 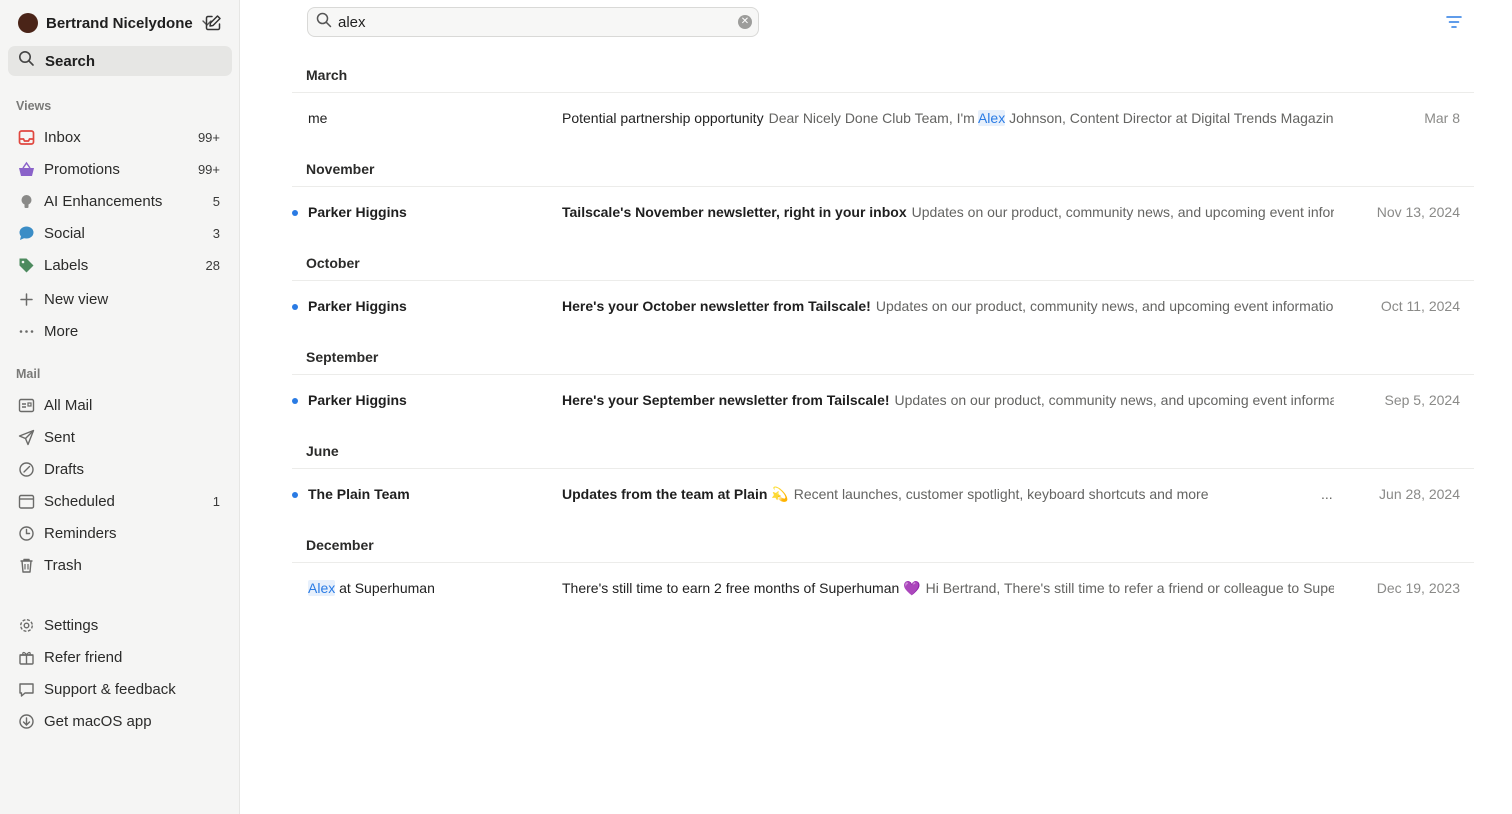 I want to click on email-subject: Potential partnership opportunity, so click(x=663, y=118).